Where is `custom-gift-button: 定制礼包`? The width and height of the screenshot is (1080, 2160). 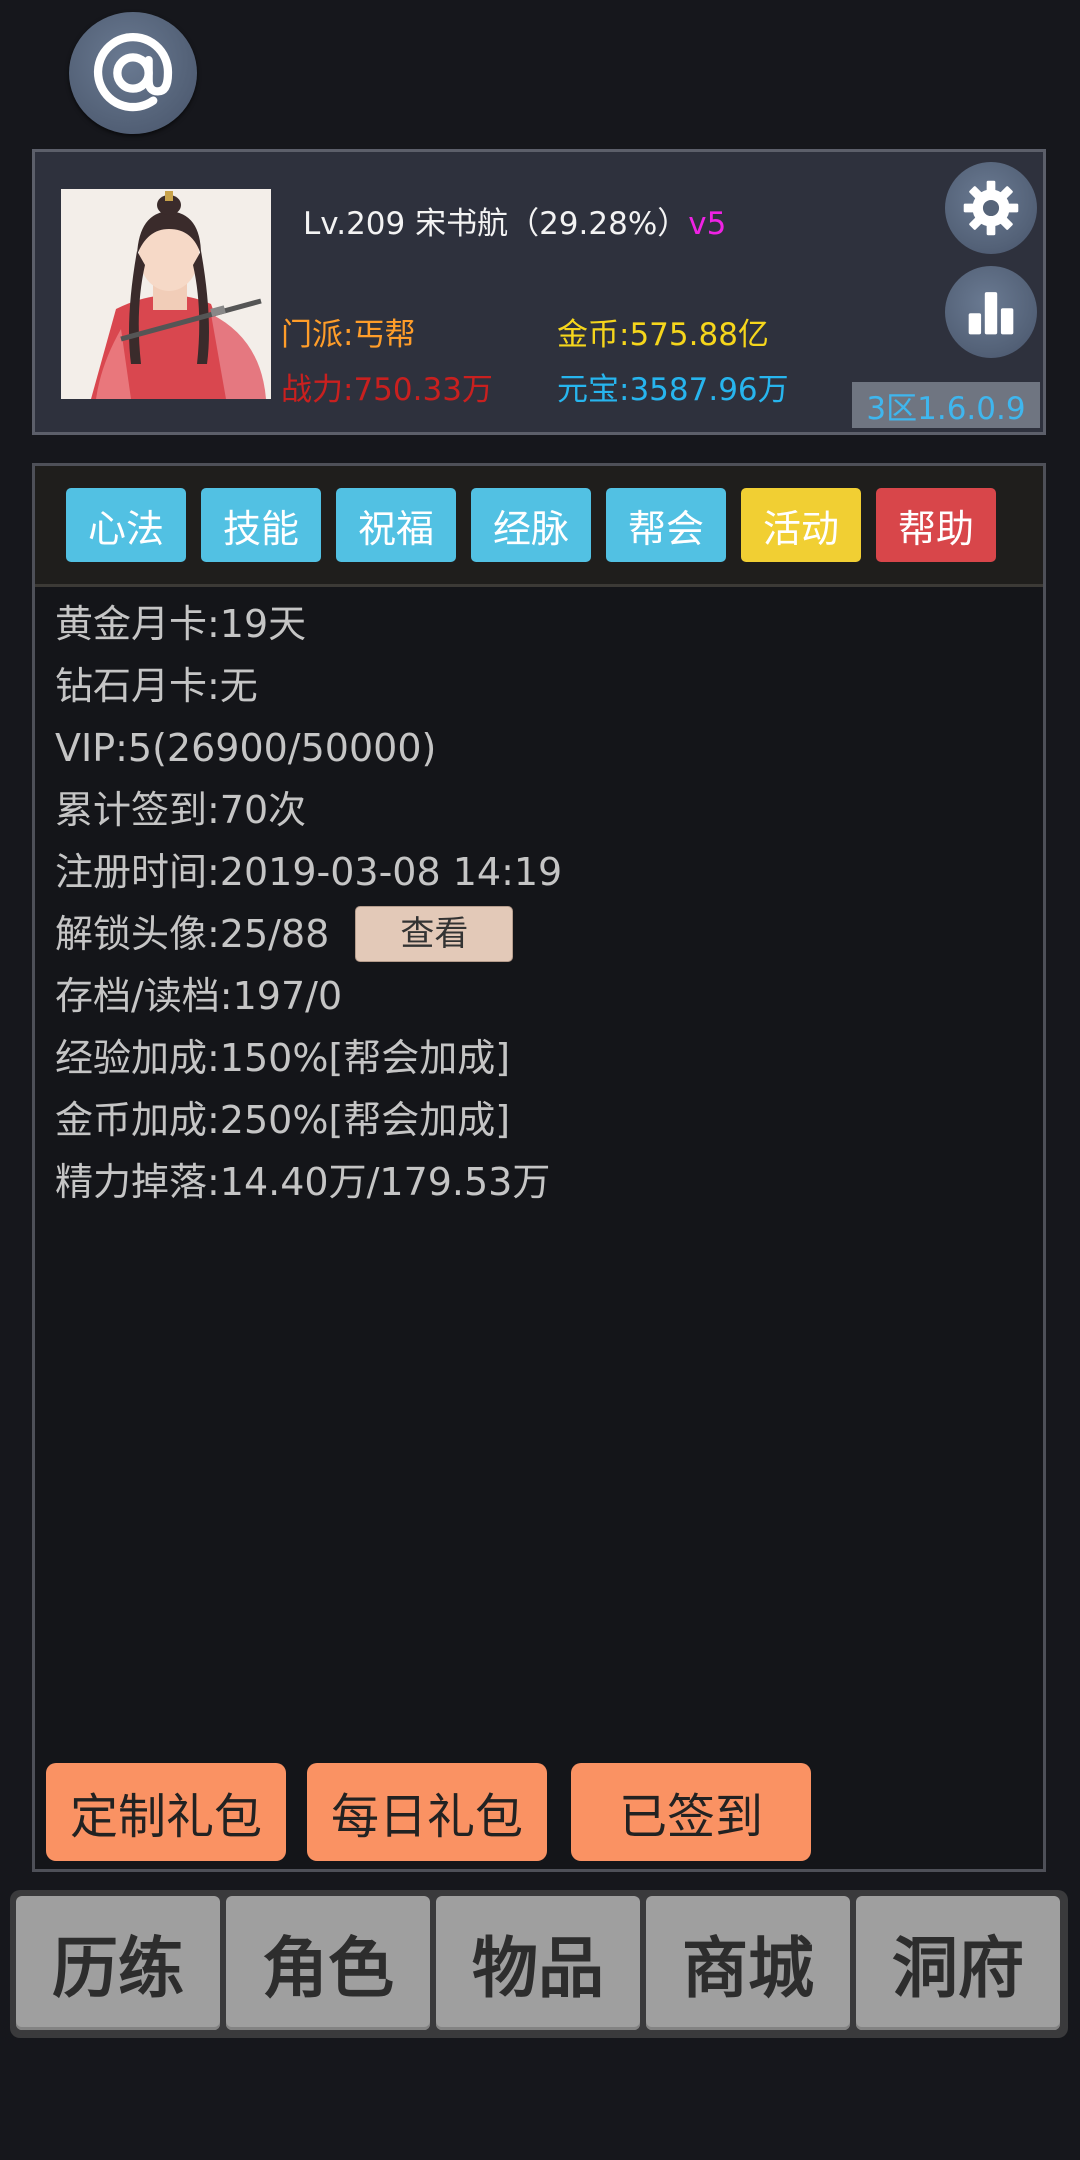 custom-gift-button: 定制礼包 is located at coordinates (166, 1812).